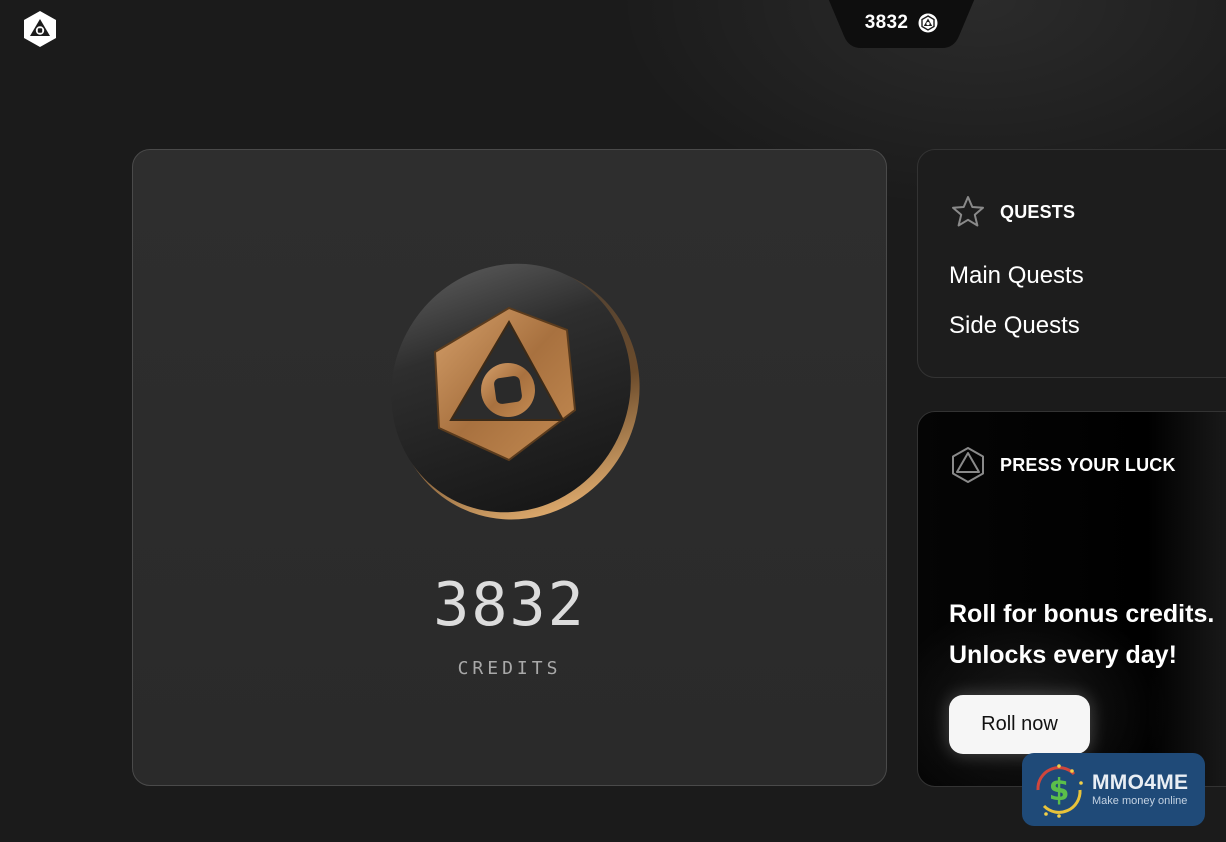  I want to click on coin-logo-icon, so click(928, 23).